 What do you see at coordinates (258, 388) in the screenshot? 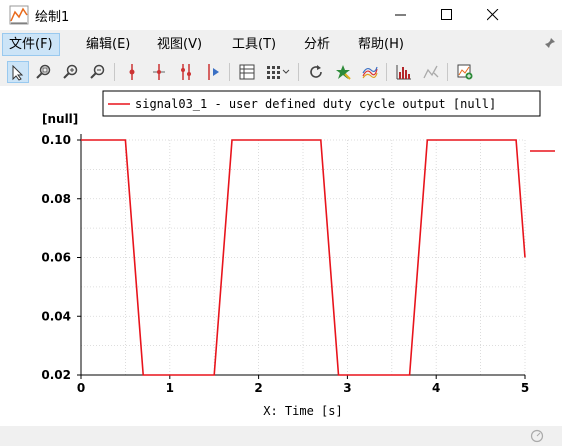
I see `x-tick-label: 2` at bounding box center [258, 388].